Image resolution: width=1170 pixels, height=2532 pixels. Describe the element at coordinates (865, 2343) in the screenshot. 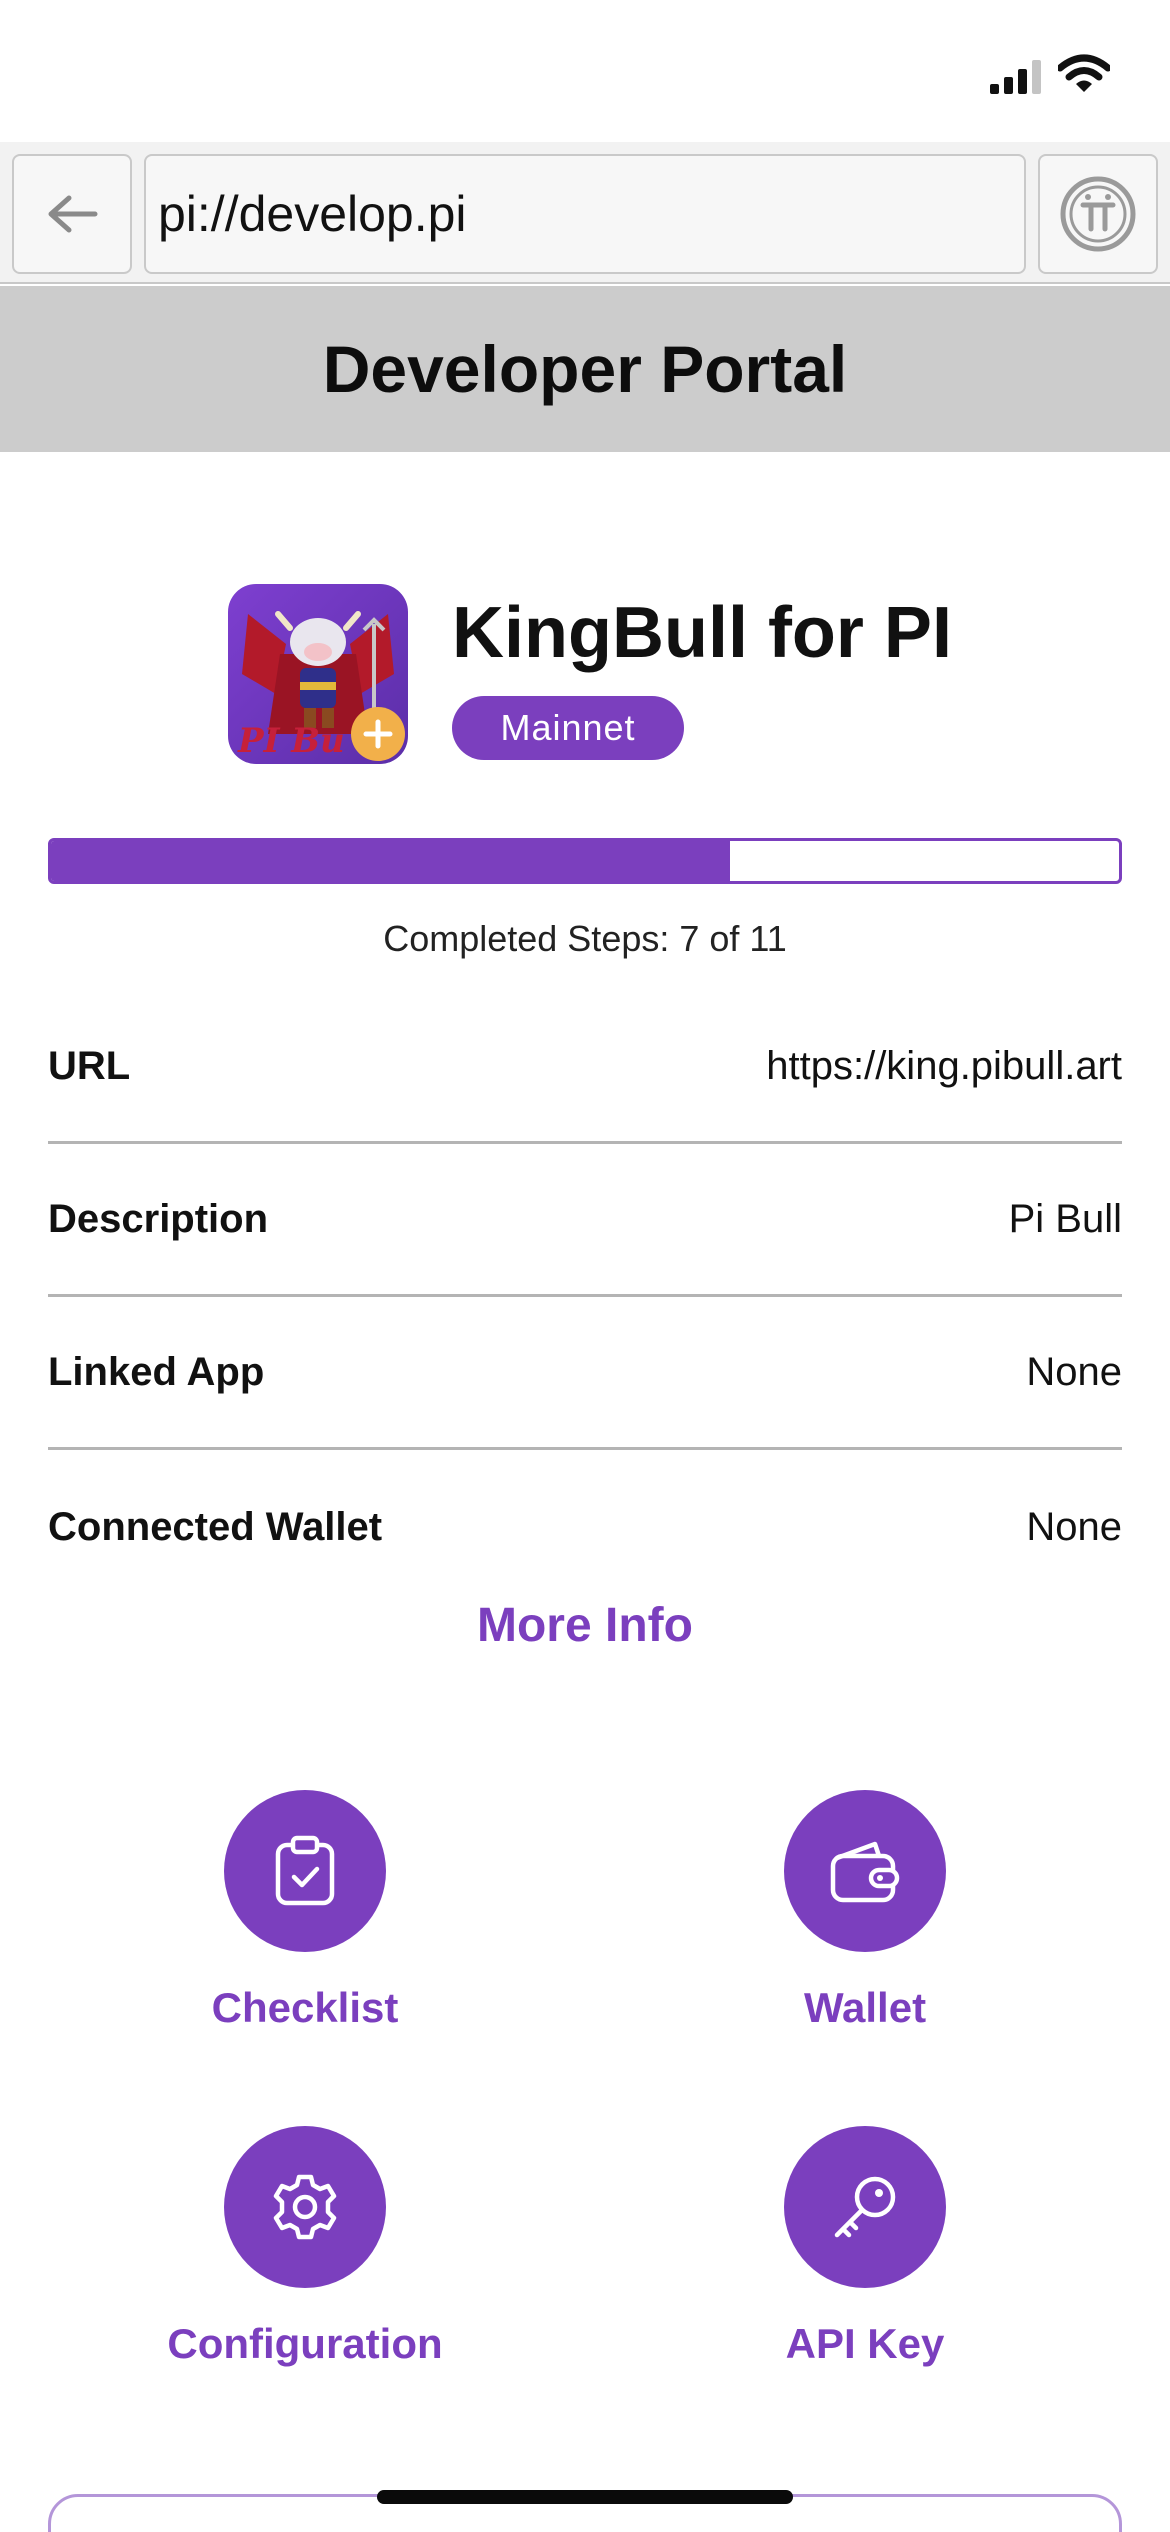

I see `api-key-label: API Key` at that location.